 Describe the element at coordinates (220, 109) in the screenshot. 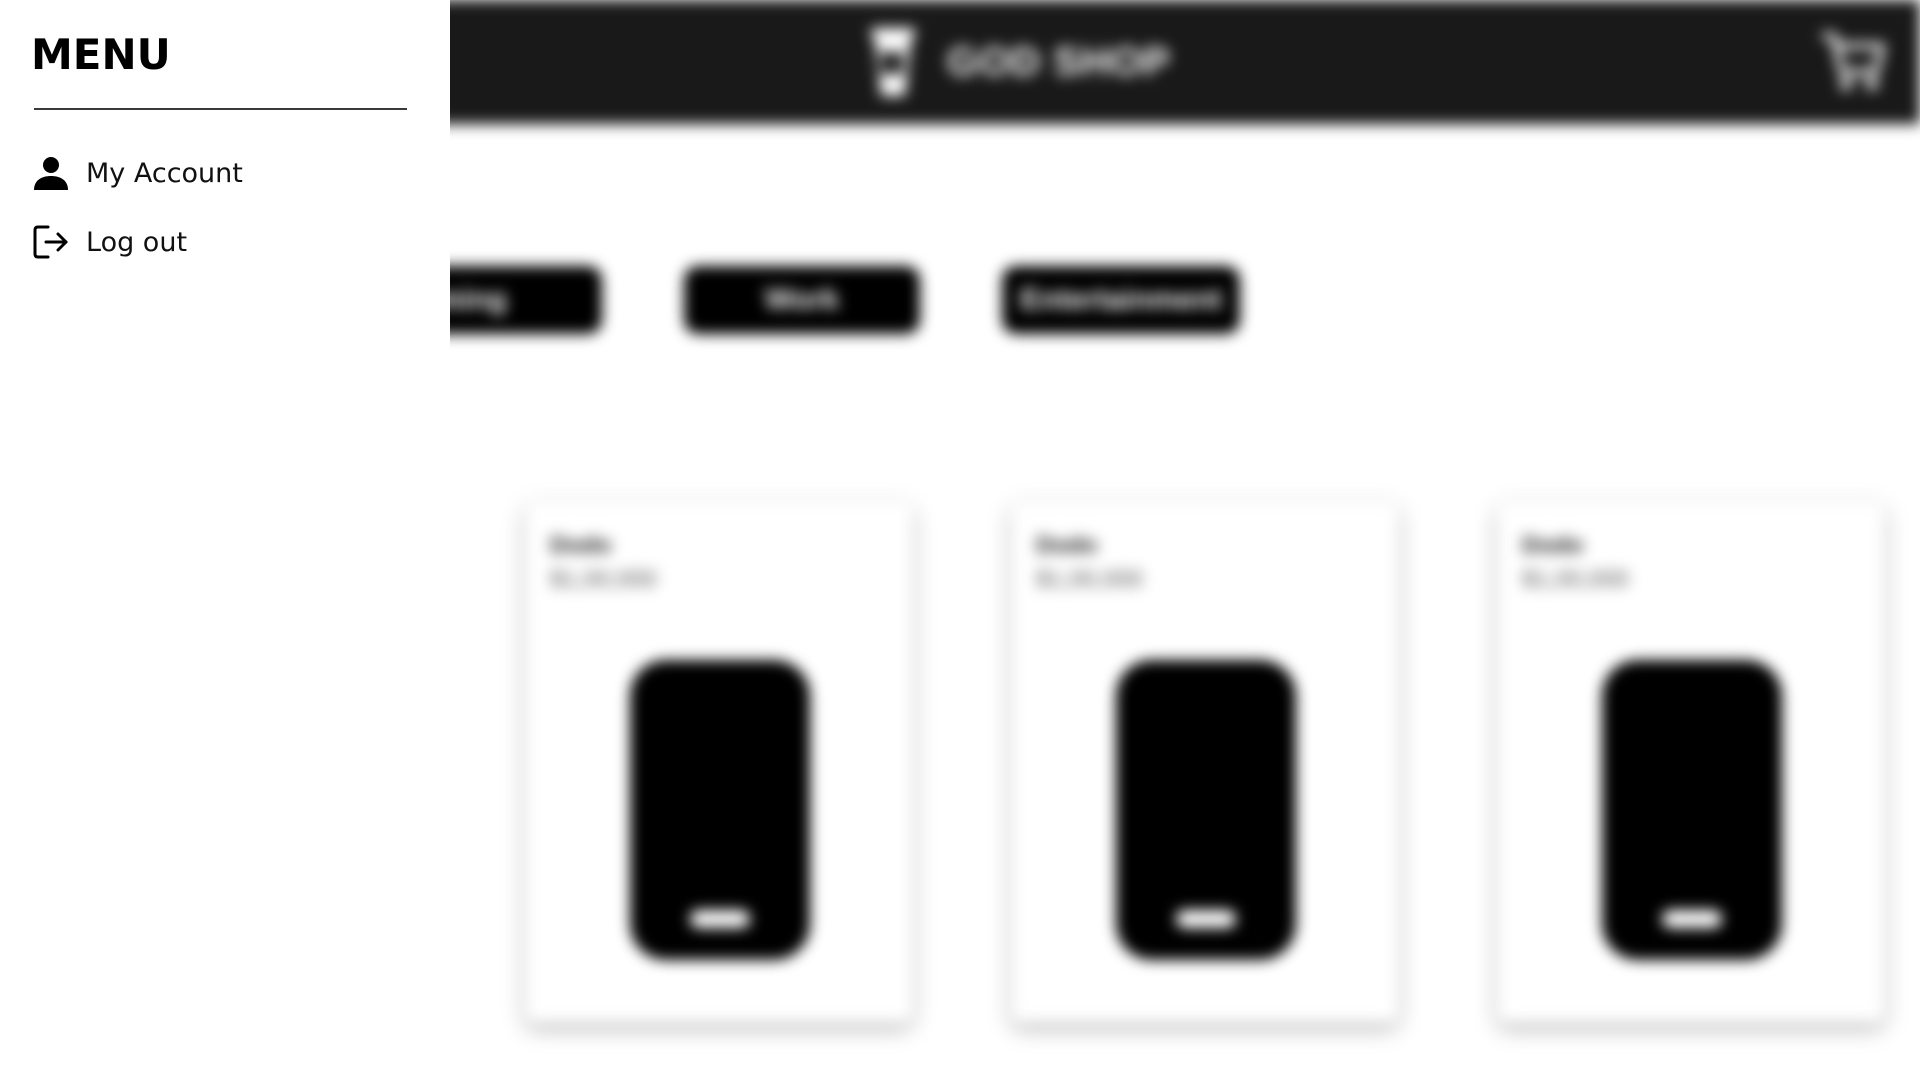

I see `menu-divider` at that location.